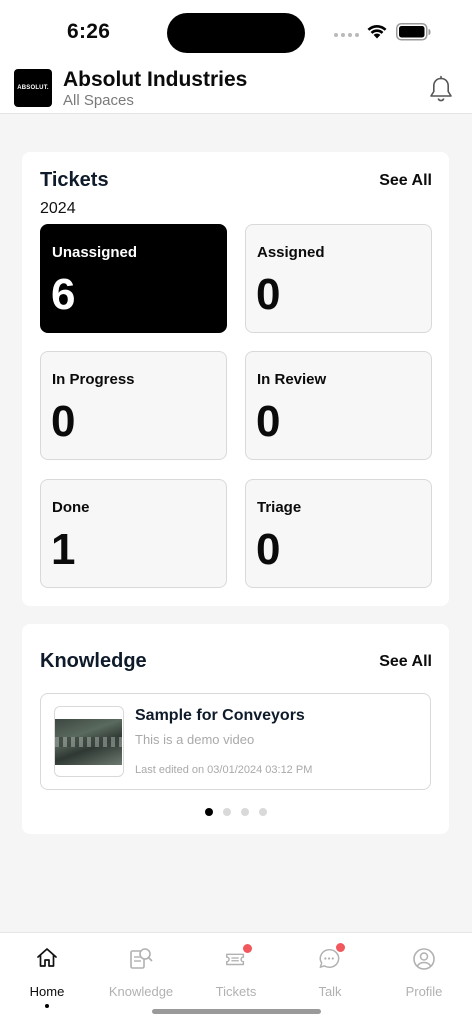 The width and height of the screenshot is (472, 1024). What do you see at coordinates (424, 991) in the screenshot?
I see `nav-label: Profile` at bounding box center [424, 991].